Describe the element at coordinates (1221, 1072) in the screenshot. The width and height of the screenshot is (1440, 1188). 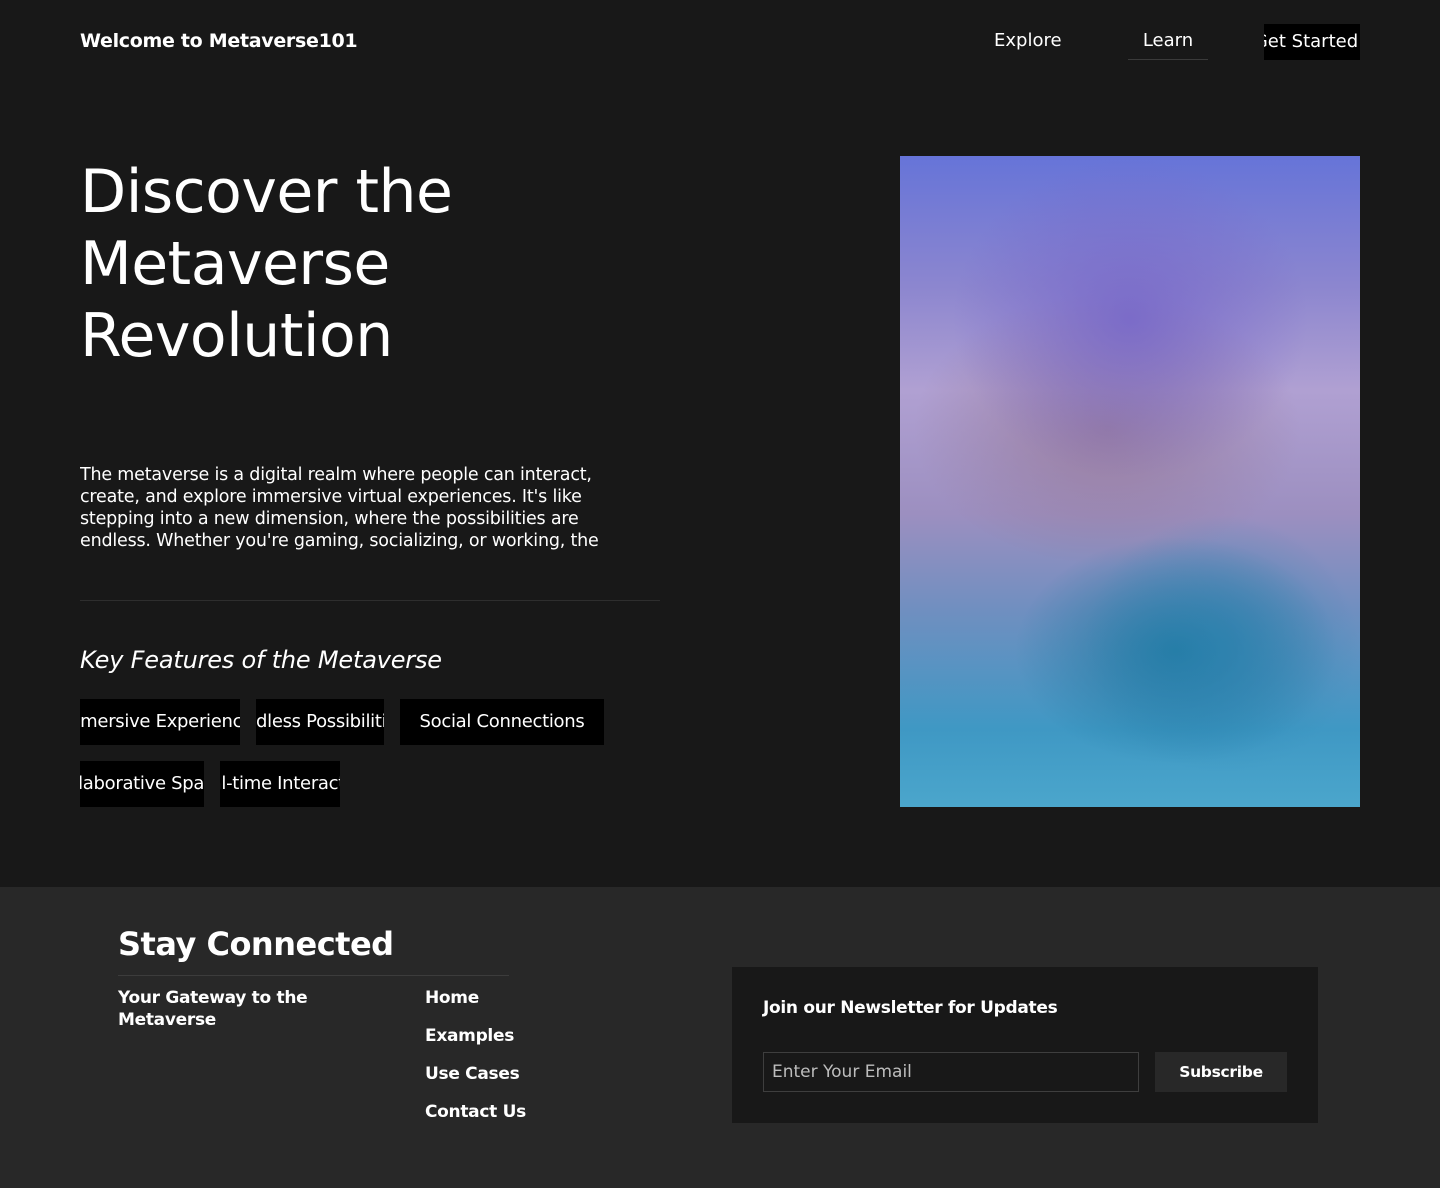
I see `subscribe-button: Subscribe` at that location.